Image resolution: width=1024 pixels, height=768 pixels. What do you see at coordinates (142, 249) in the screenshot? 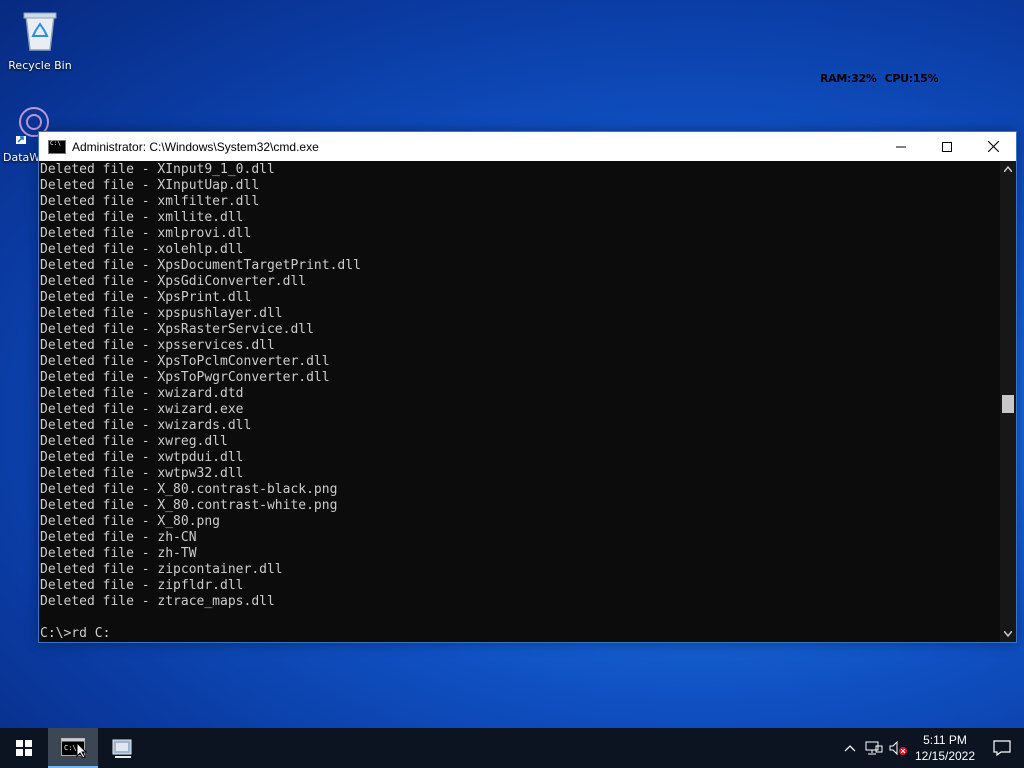
I see `console-line: Deleted file - xolehlp.dll` at bounding box center [142, 249].